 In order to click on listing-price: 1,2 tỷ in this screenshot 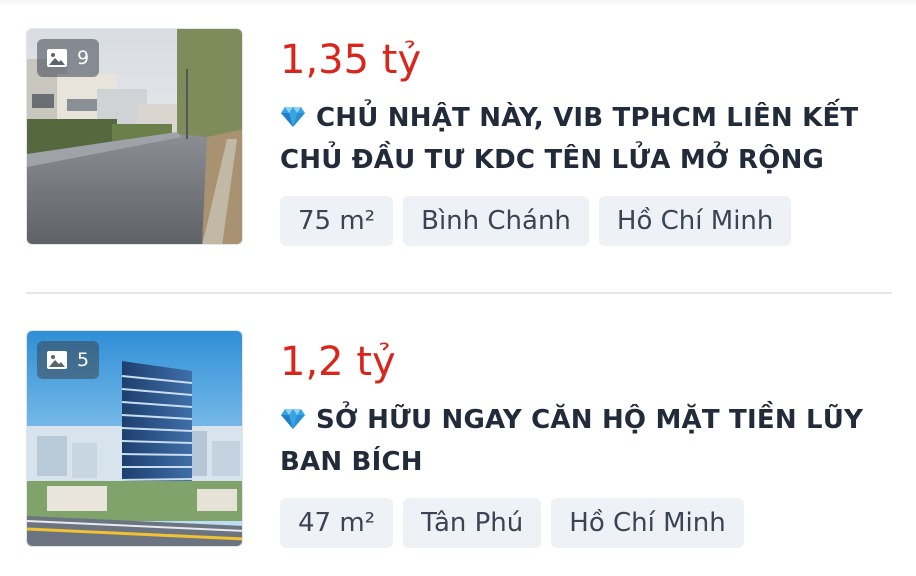, I will do `click(338, 362)`.